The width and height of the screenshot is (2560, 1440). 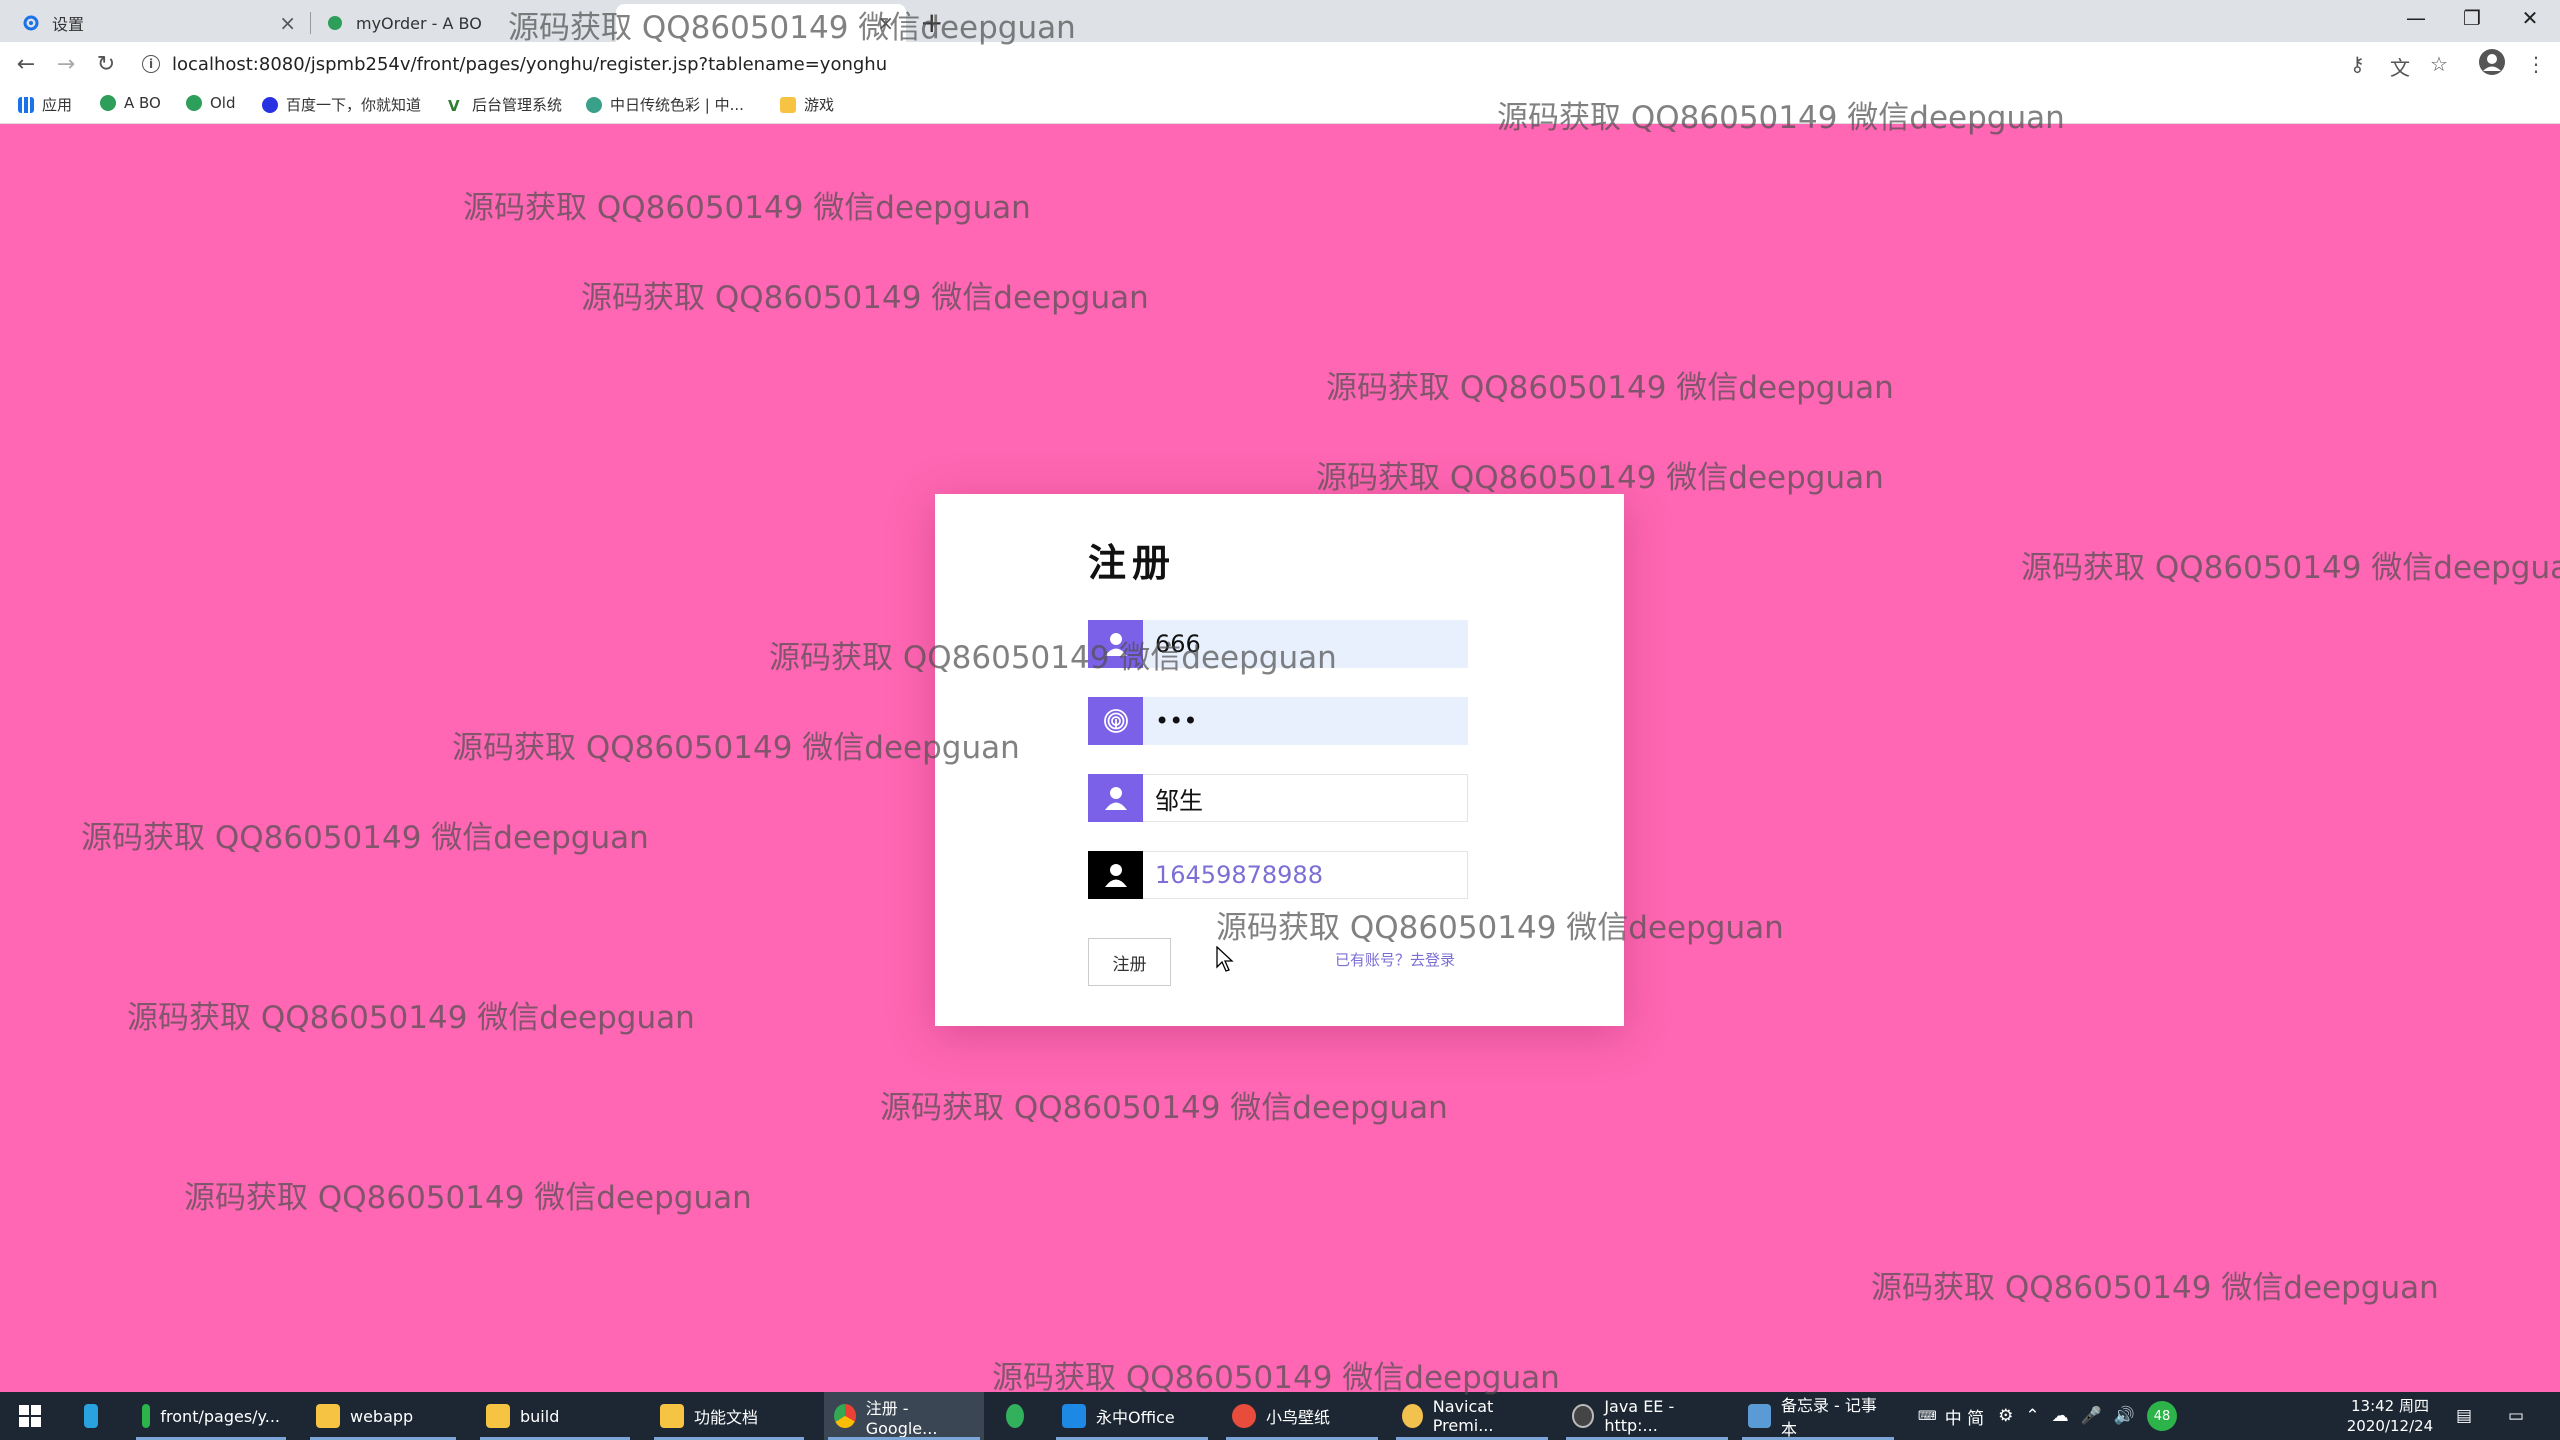 I want to click on office-icon, so click(x=1074, y=1416).